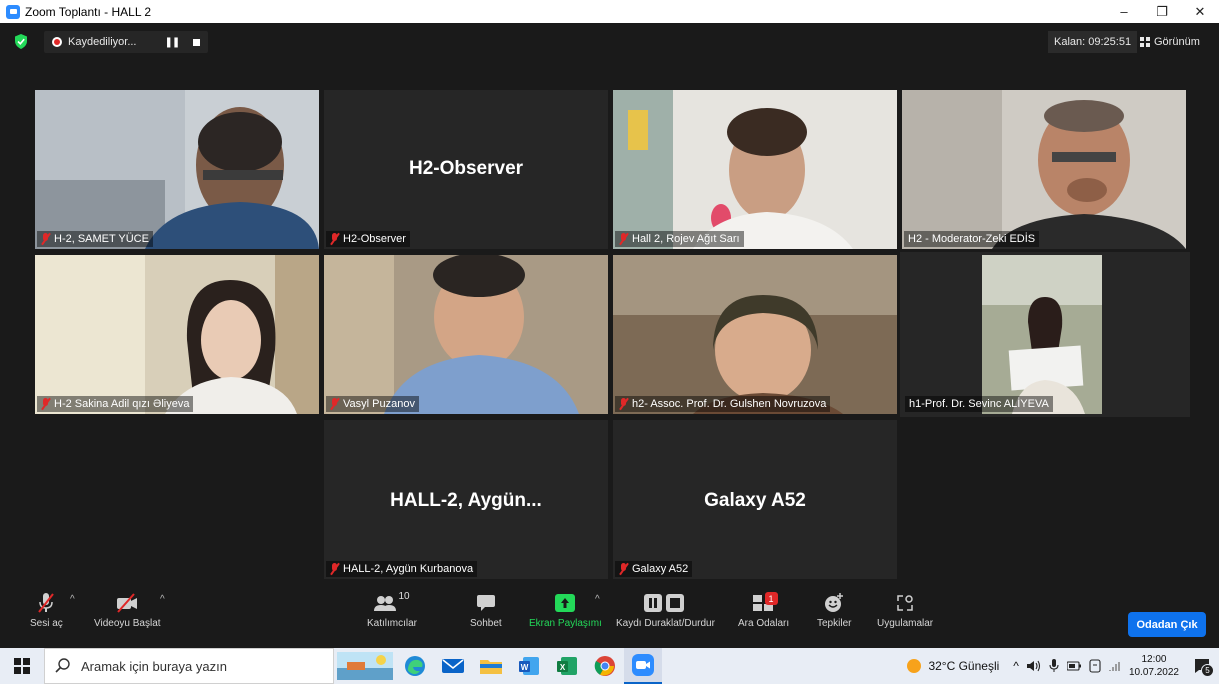  I want to click on breakout-rooms-button: 1 Ara Odaları, so click(763, 610).